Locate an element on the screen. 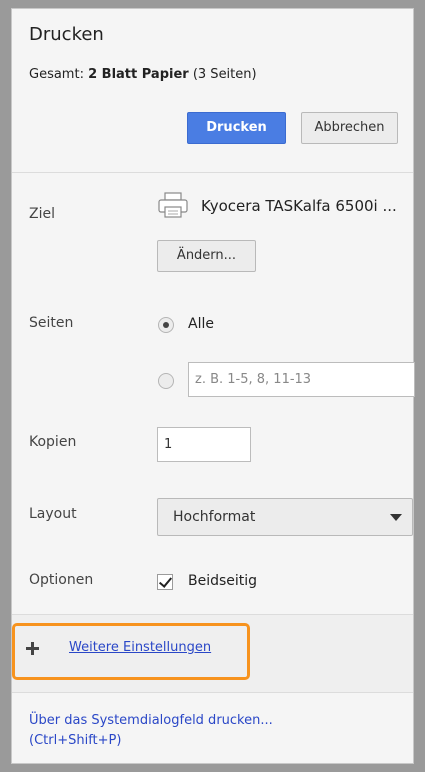  printer-icon is located at coordinates (173, 205).